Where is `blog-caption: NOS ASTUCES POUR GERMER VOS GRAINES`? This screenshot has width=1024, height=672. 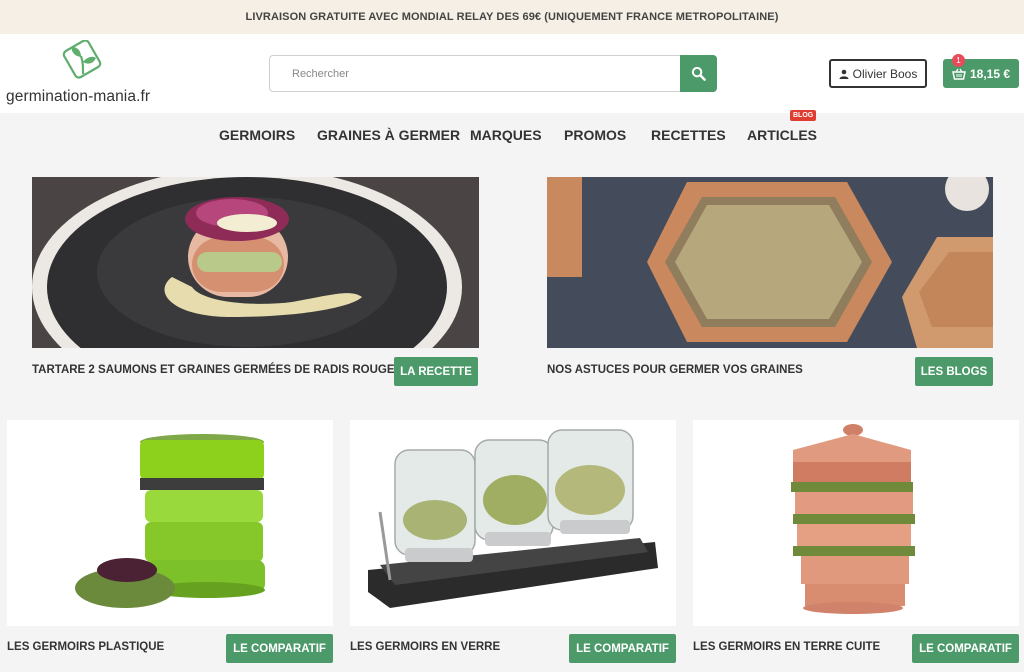
blog-caption: NOS ASTUCES POUR GERMER VOS GRAINES is located at coordinates (675, 370).